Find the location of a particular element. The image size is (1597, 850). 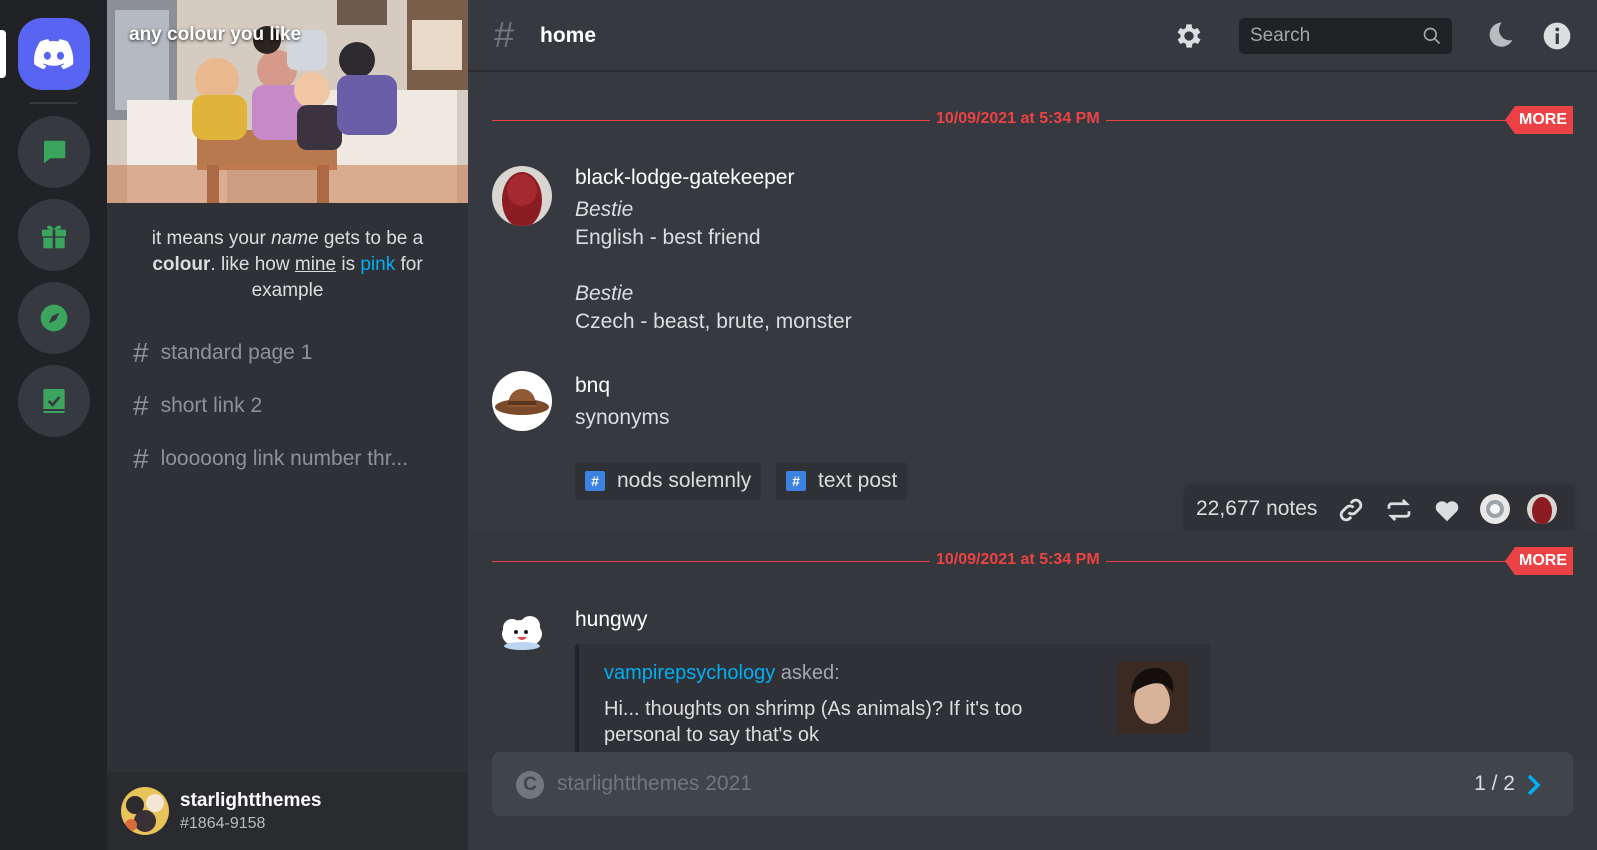

explore-button is located at coordinates (54, 318).